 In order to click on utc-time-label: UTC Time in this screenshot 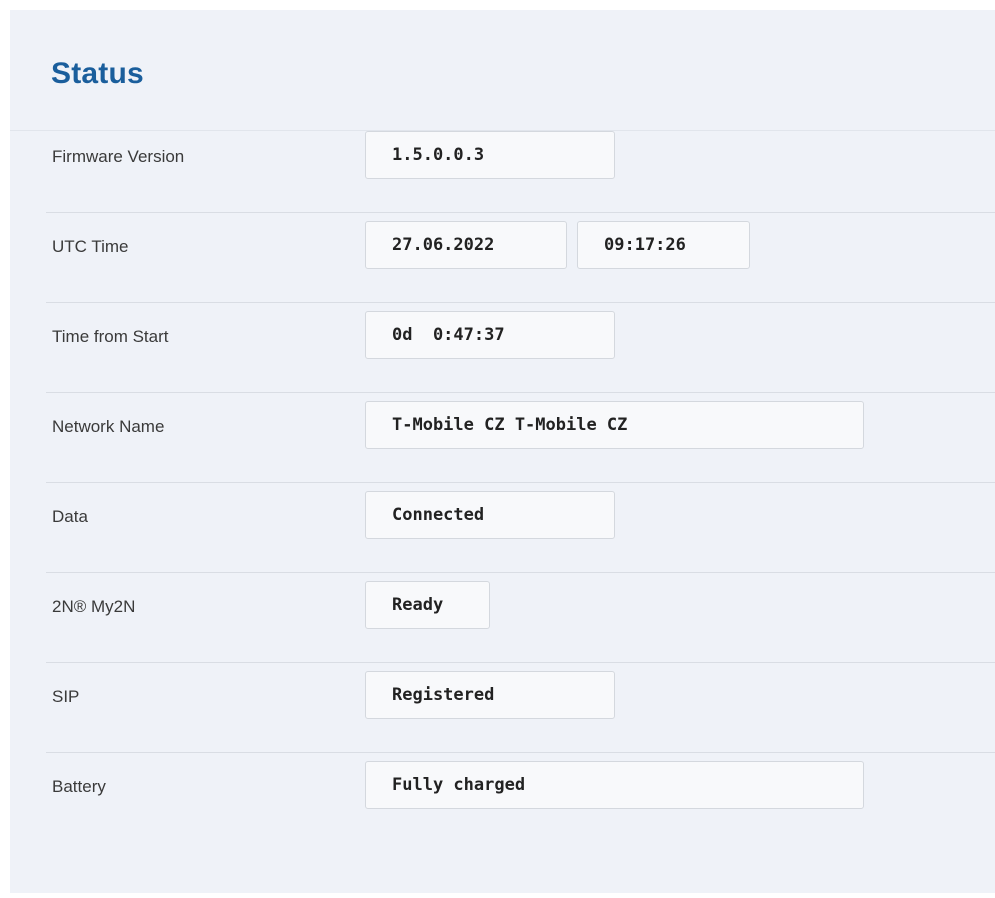, I will do `click(90, 246)`.